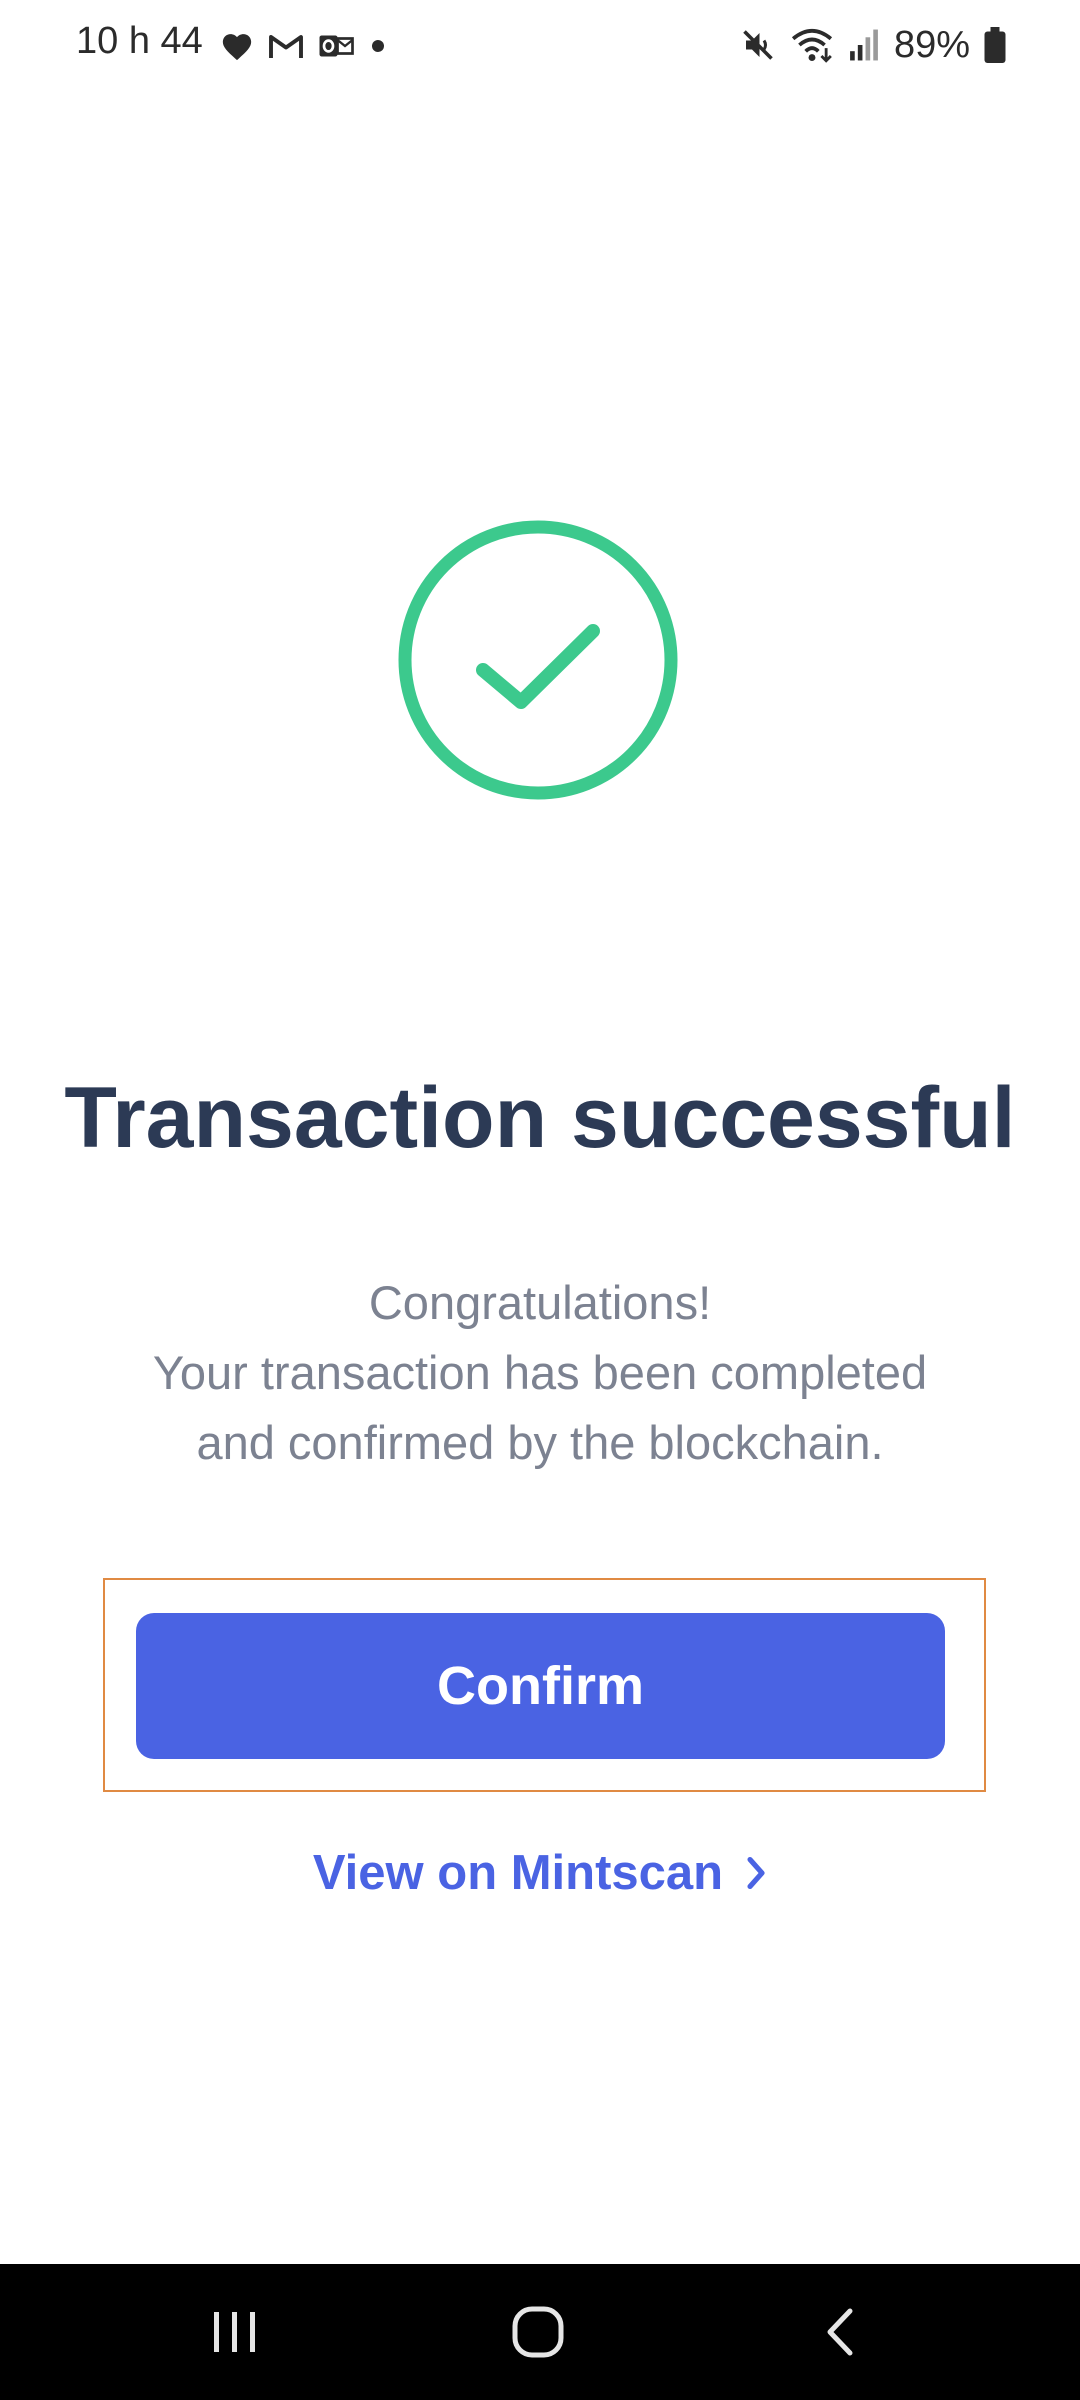 Image resolution: width=1080 pixels, height=2400 pixels. Describe the element at coordinates (931, 44) in the screenshot. I see `battery-percentage: 89%` at that location.